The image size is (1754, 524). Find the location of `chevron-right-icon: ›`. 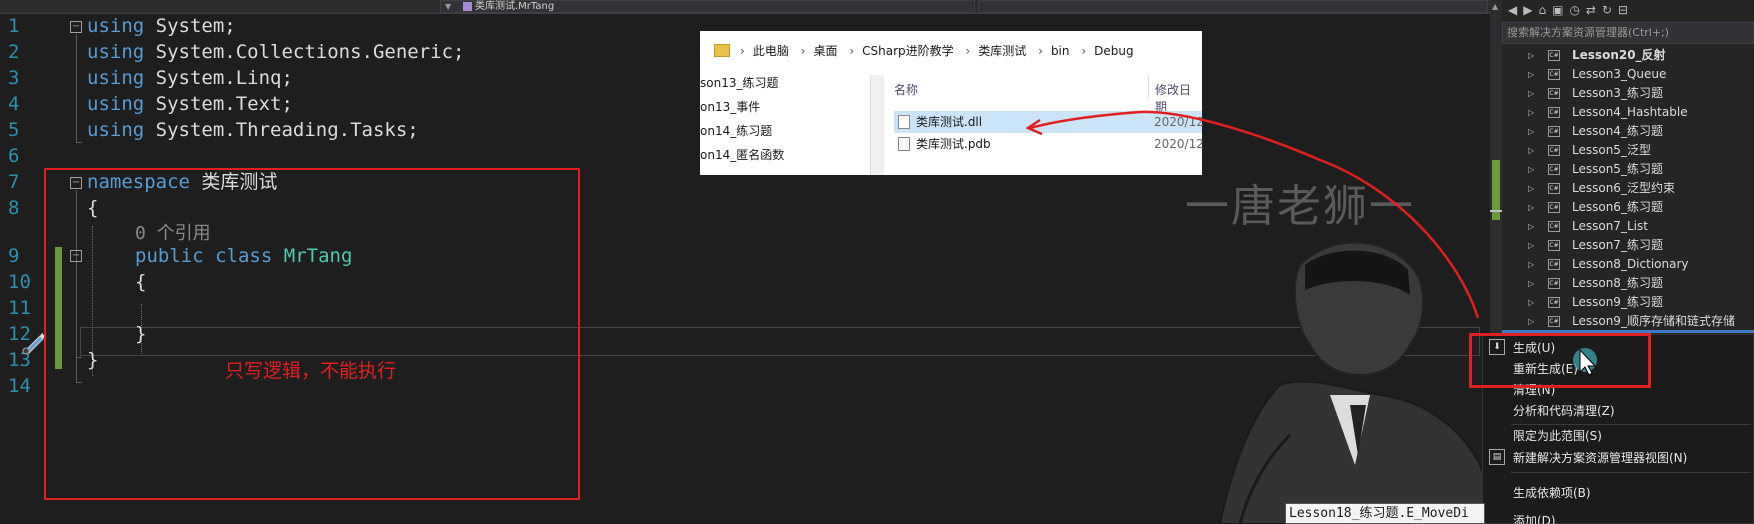

chevron-right-icon: › is located at coordinates (1084, 51).